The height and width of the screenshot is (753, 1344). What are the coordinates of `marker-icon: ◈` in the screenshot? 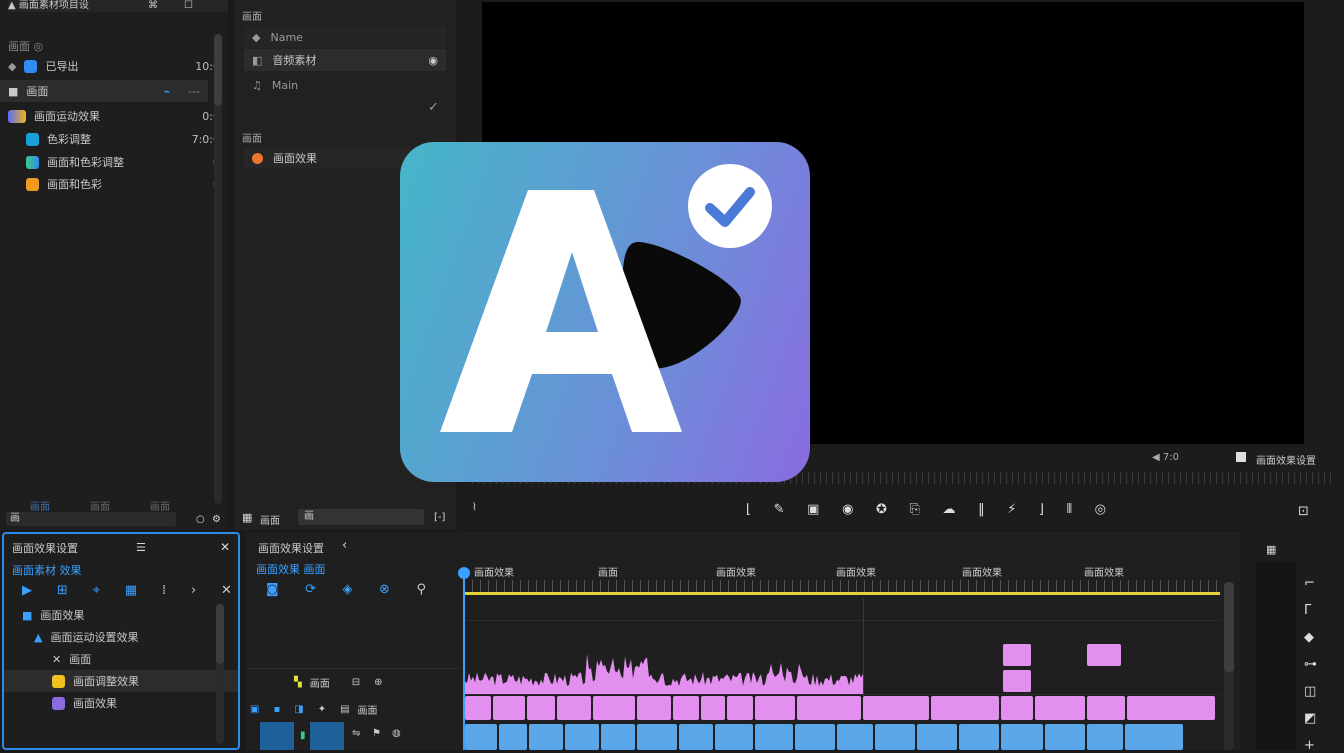 It's located at (348, 589).